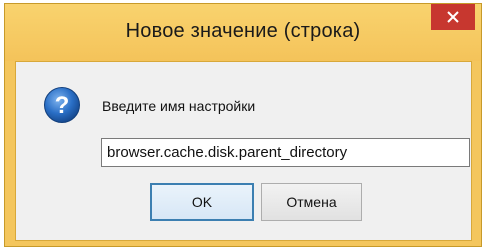 The height and width of the screenshot is (250, 486). I want to click on preference-name-input, so click(285, 152).